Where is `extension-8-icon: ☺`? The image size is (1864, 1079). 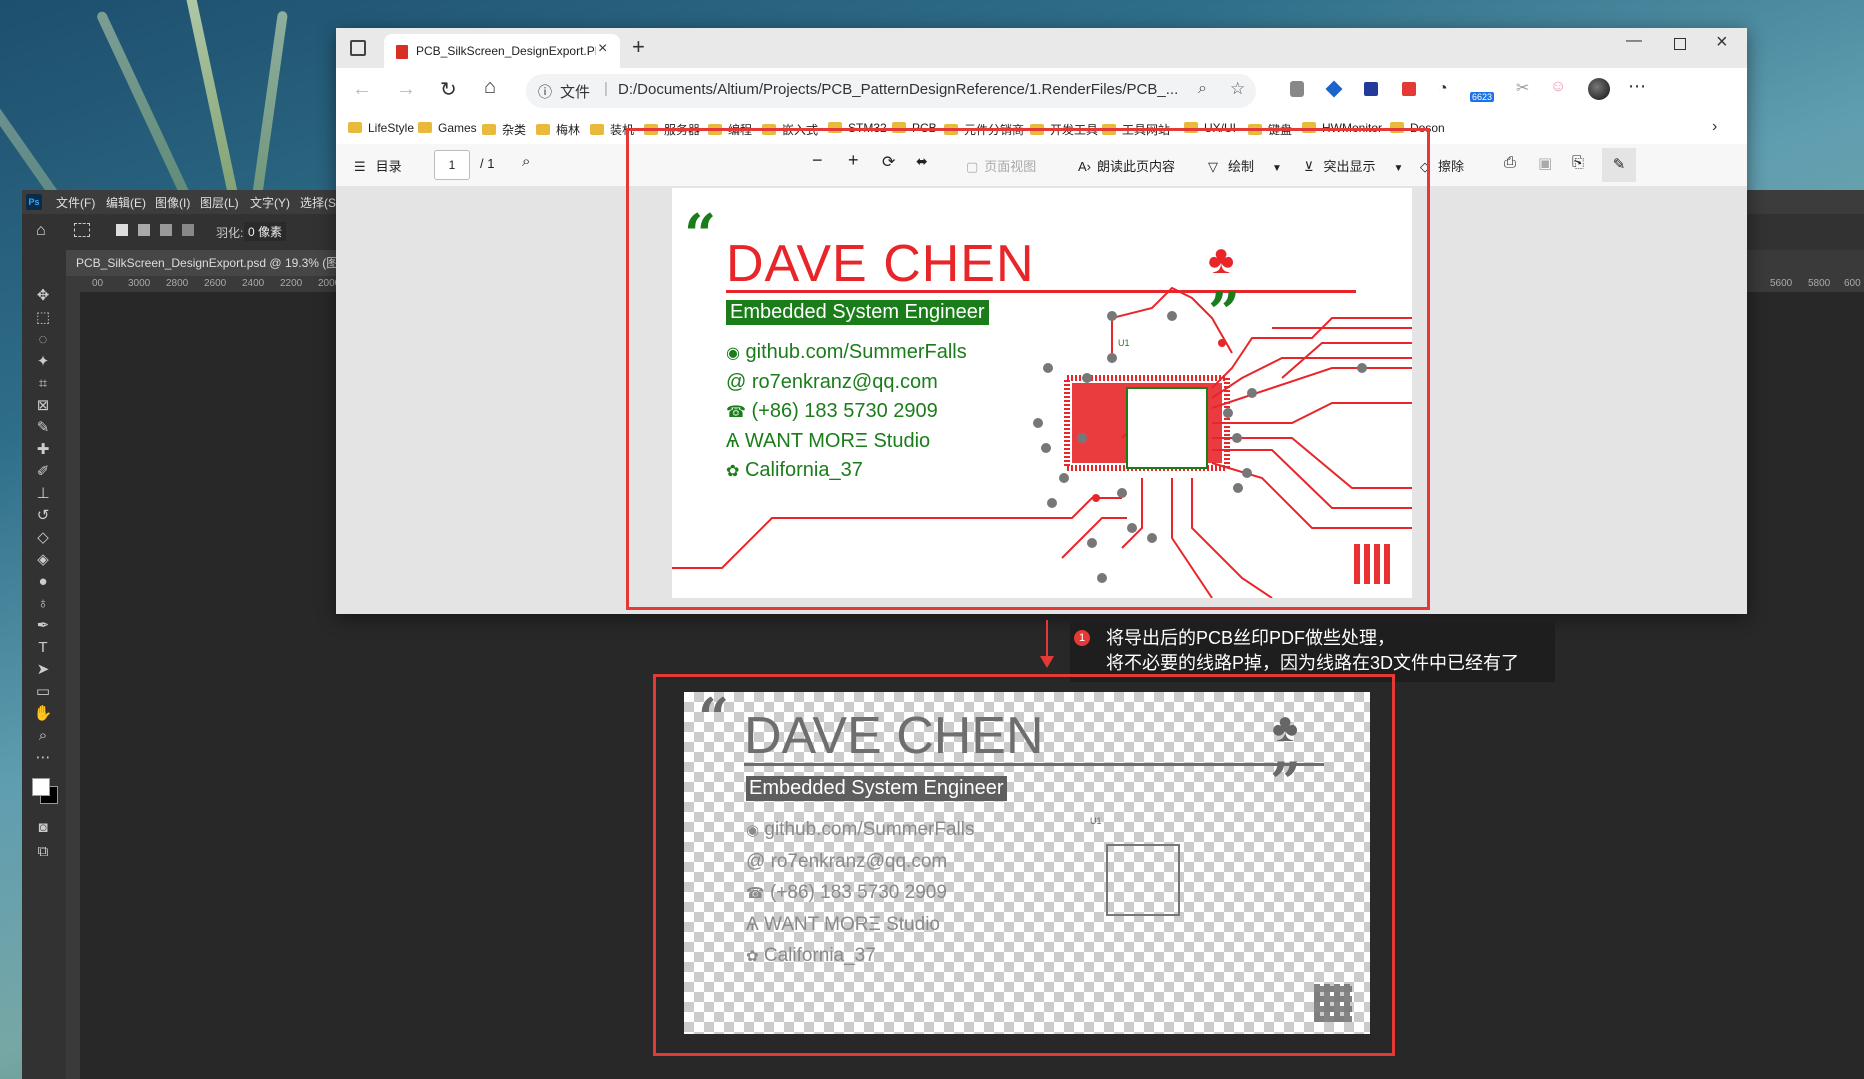
extension-8-icon: ☺ is located at coordinates (1558, 87).